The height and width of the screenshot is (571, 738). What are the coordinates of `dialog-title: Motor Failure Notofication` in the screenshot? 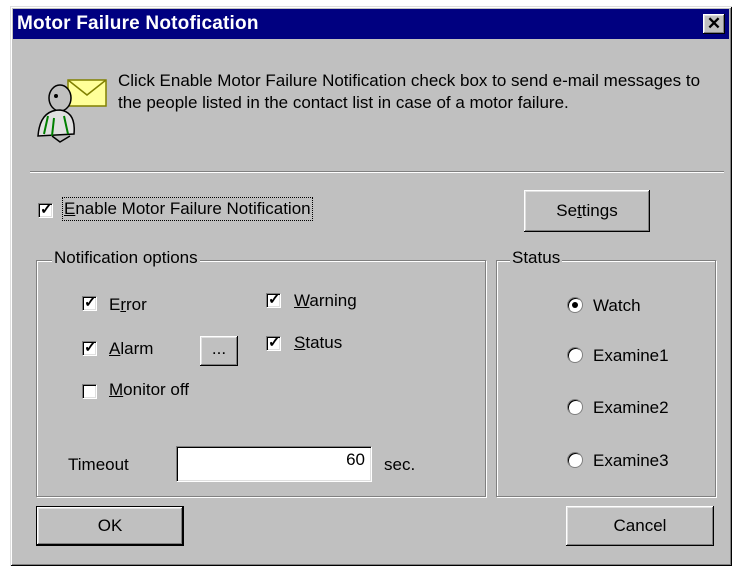 It's located at (138, 23).